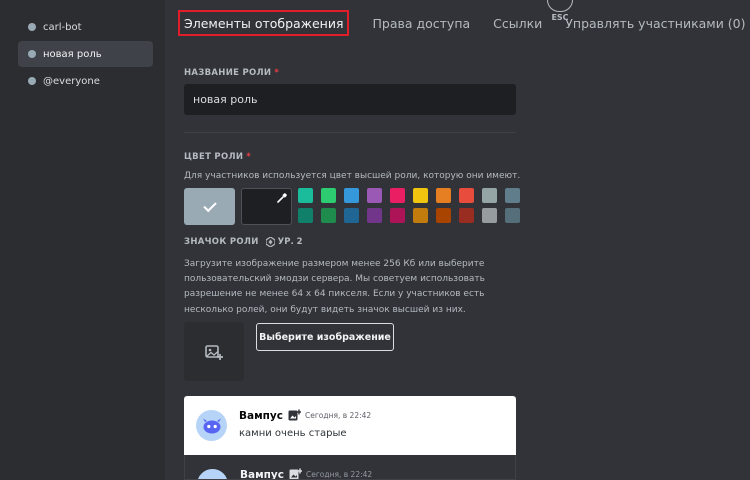 The width and height of the screenshot is (750, 480). Describe the element at coordinates (560, 6) in the screenshot. I see `close-circle-icon` at that location.